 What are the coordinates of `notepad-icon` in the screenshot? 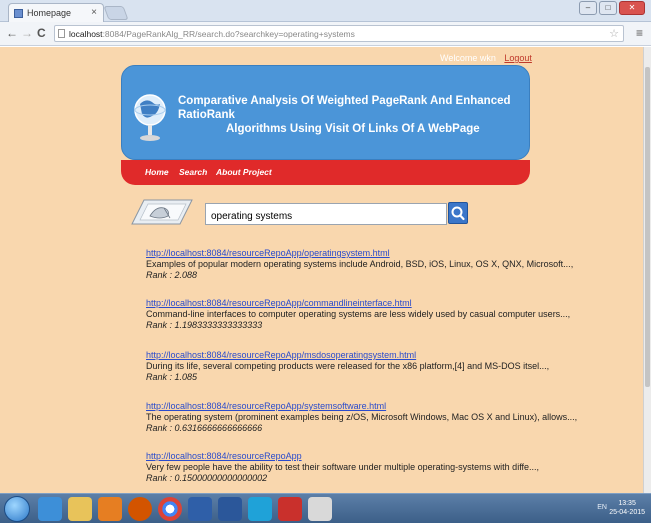 It's located at (320, 509).